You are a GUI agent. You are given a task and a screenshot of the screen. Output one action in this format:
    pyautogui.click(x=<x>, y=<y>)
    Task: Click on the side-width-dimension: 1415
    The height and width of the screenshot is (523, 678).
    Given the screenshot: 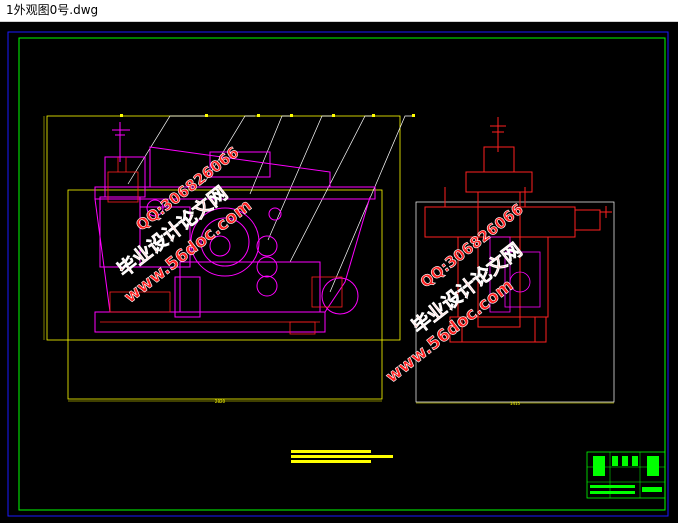 What is the action you would take?
    pyautogui.click(x=515, y=403)
    